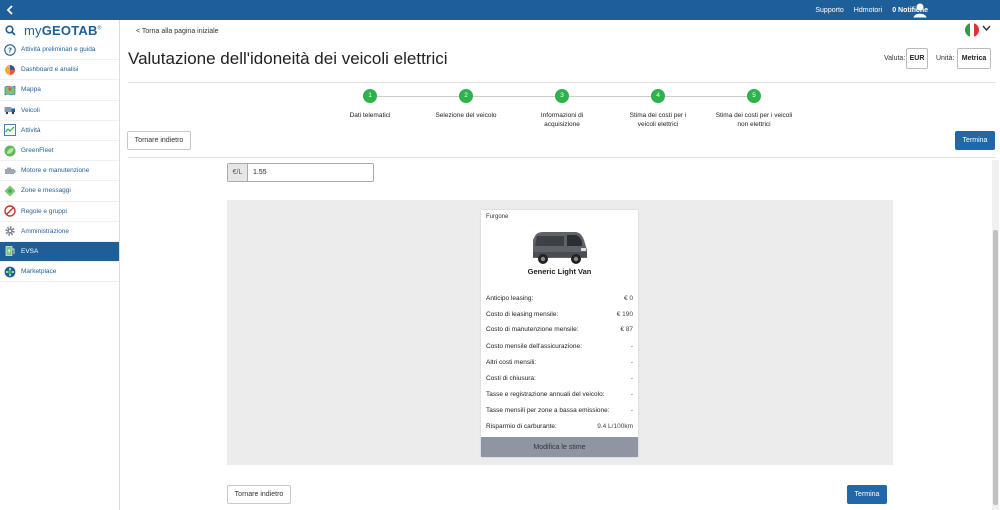  Describe the element at coordinates (370, 104) in the screenshot. I see `step-telematics-data: 1 Dati telematici` at that location.